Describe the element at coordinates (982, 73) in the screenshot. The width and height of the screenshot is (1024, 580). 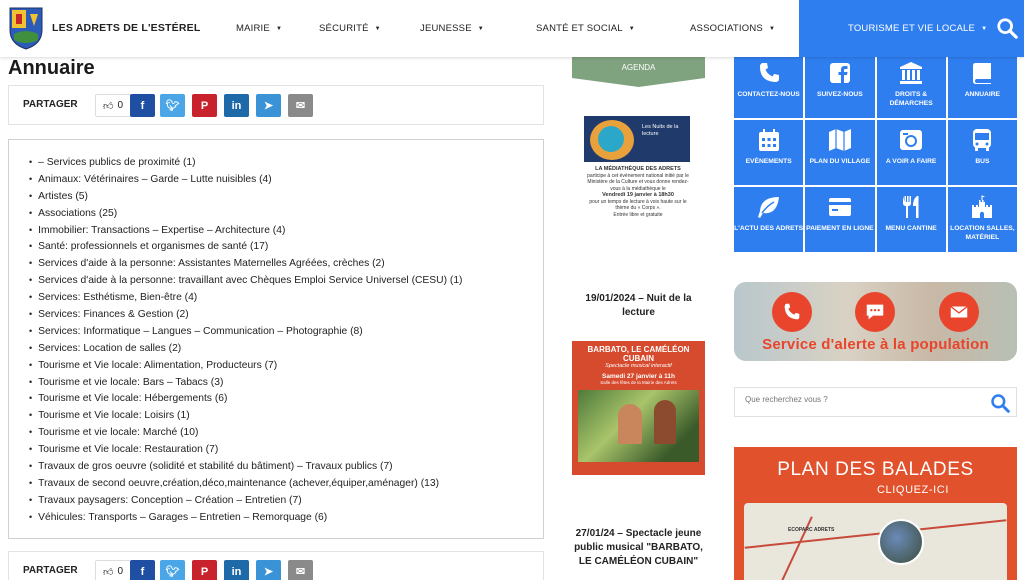
I see `book-icon` at that location.